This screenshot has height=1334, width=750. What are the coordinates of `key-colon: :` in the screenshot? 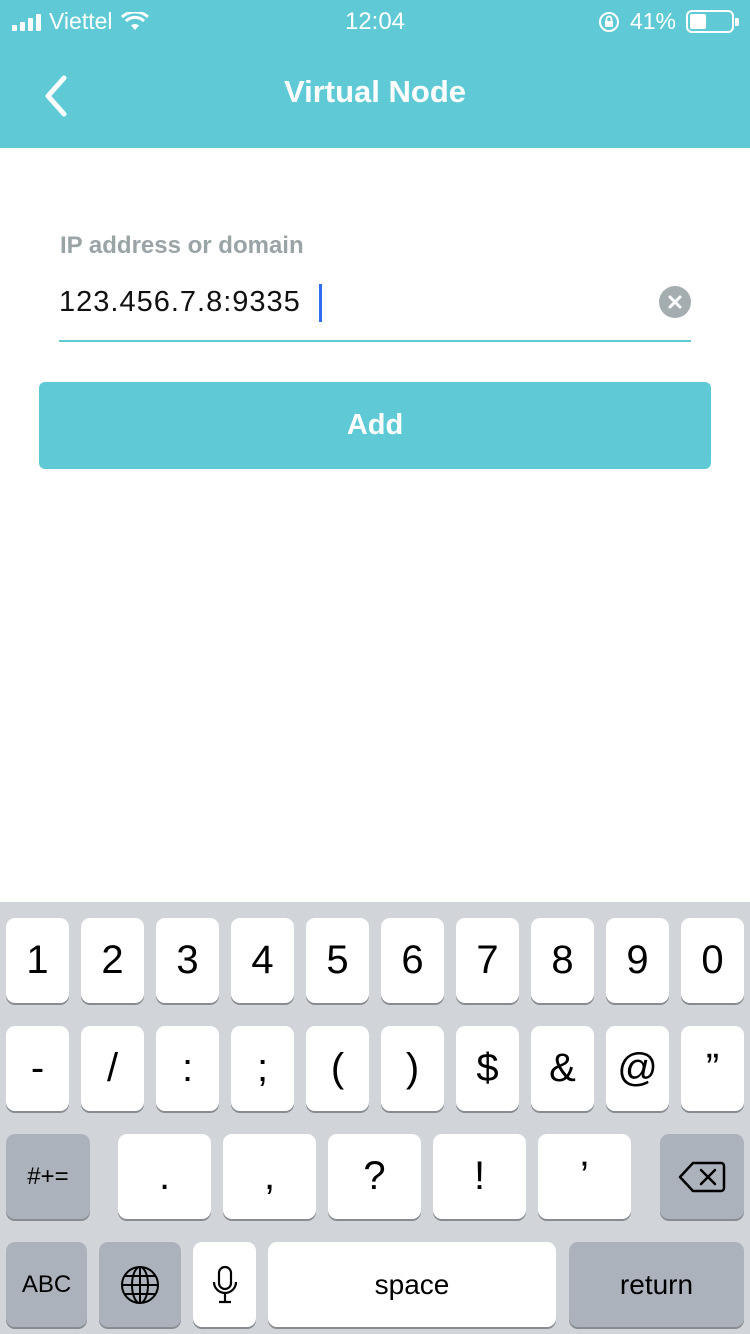 It's located at (187, 1068).